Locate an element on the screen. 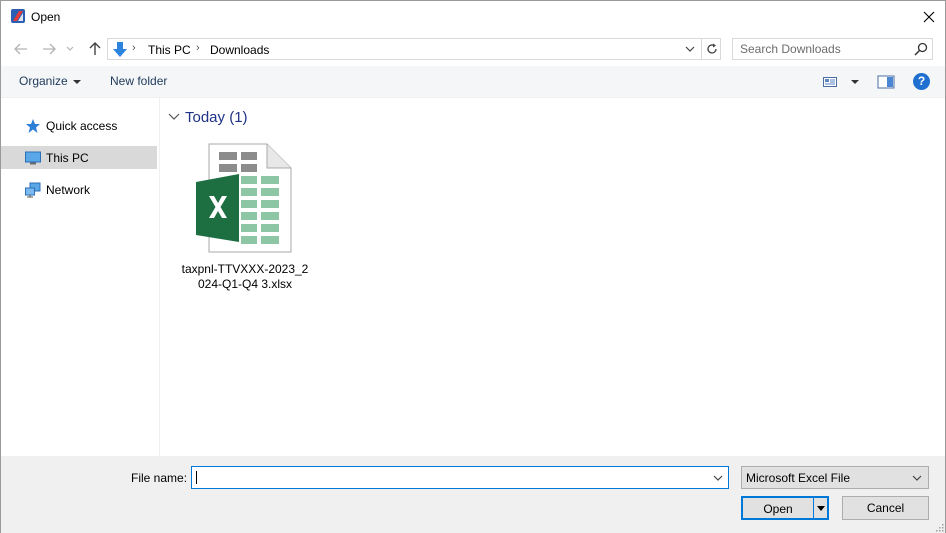 This screenshot has width=946, height=533. refresh-icon is located at coordinates (711, 48).